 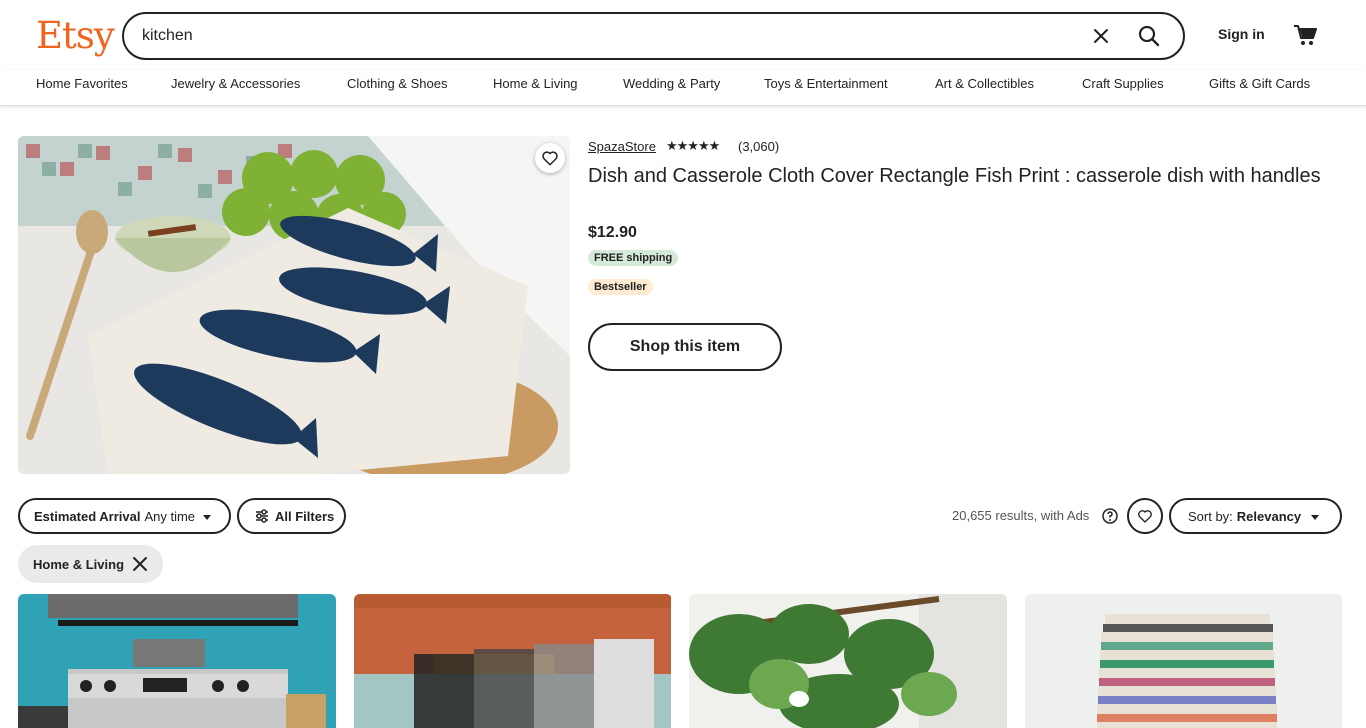 What do you see at coordinates (1305, 35) in the screenshot?
I see `cart-icon` at bounding box center [1305, 35].